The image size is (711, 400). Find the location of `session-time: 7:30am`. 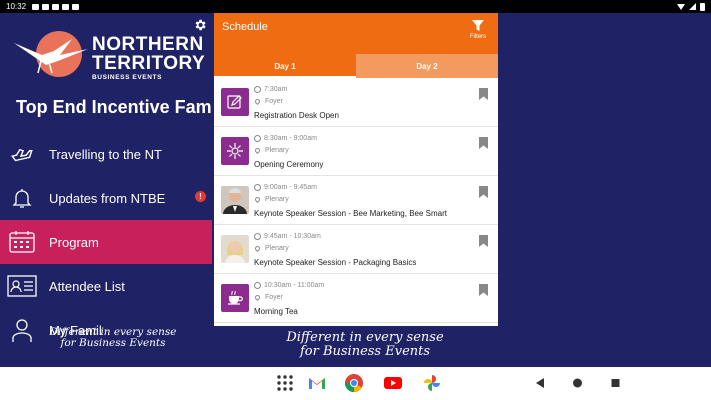

session-time: 7:30am is located at coordinates (270, 89).